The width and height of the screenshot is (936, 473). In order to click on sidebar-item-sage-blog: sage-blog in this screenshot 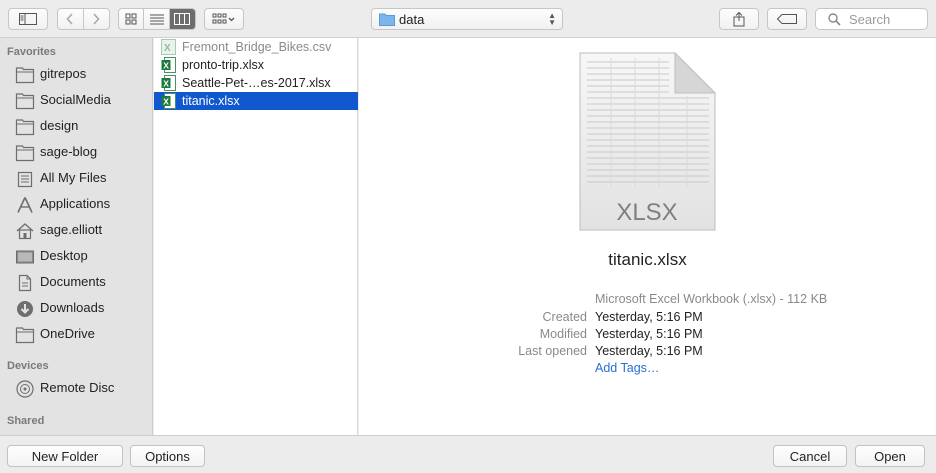, I will do `click(76, 153)`.